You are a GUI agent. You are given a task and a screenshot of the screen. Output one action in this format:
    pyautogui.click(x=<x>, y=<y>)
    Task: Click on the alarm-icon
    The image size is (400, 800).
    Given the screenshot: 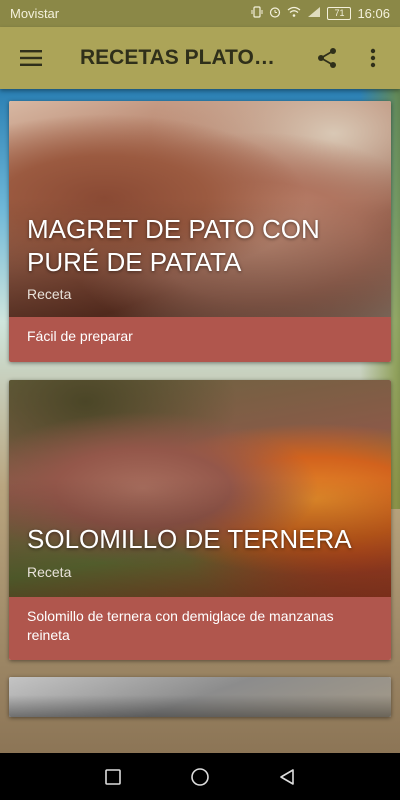 What is the action you would take?
    pyautogui.click(x=275, y=13)
    